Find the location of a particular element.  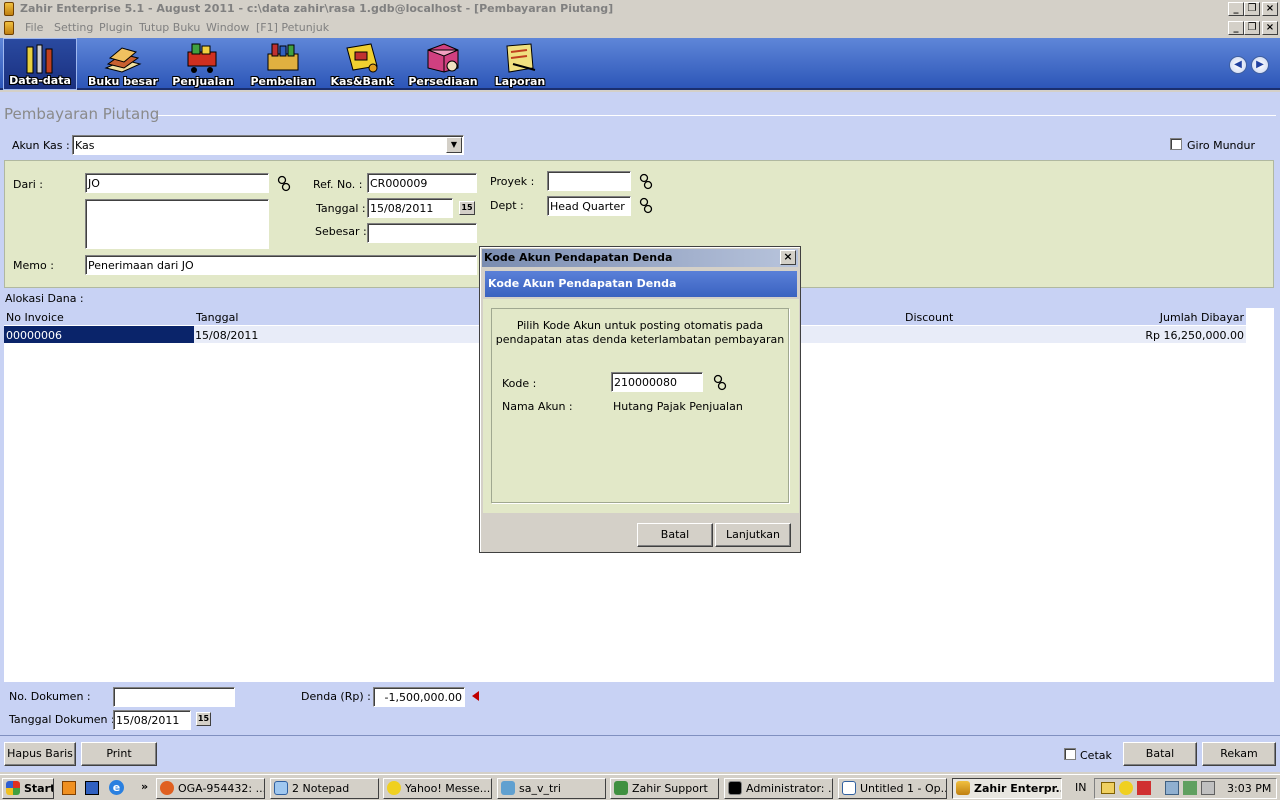

document-icon is located at coordinates (849, 788).